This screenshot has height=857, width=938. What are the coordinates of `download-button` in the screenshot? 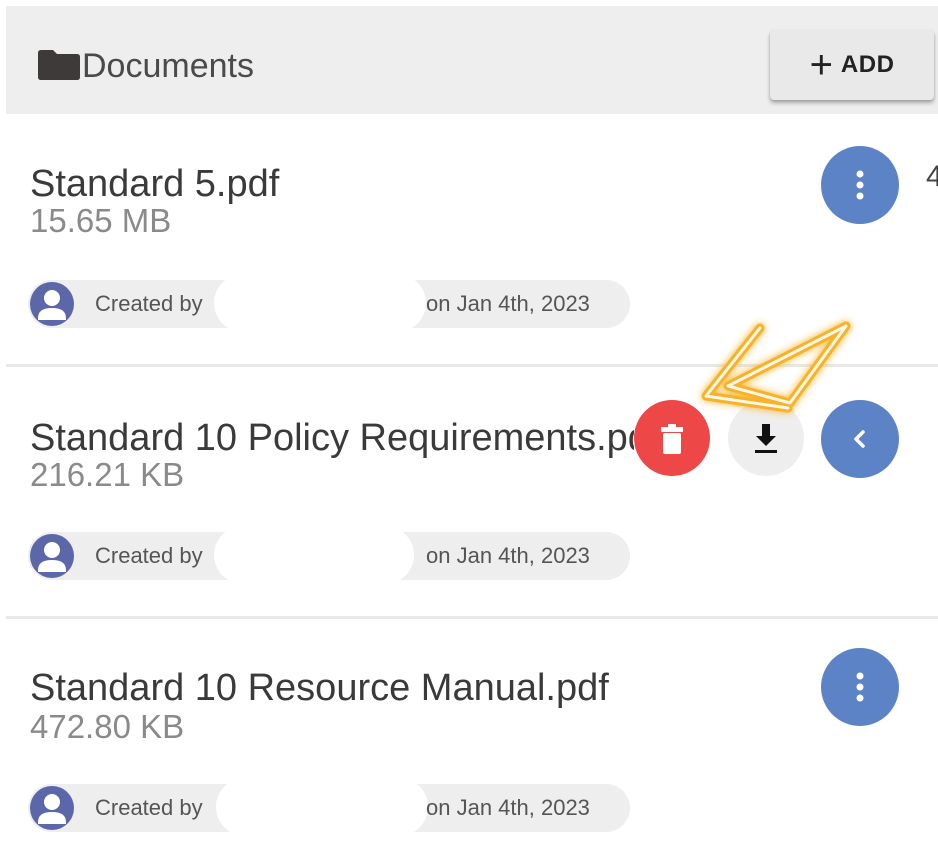 It's located at (766, 438).